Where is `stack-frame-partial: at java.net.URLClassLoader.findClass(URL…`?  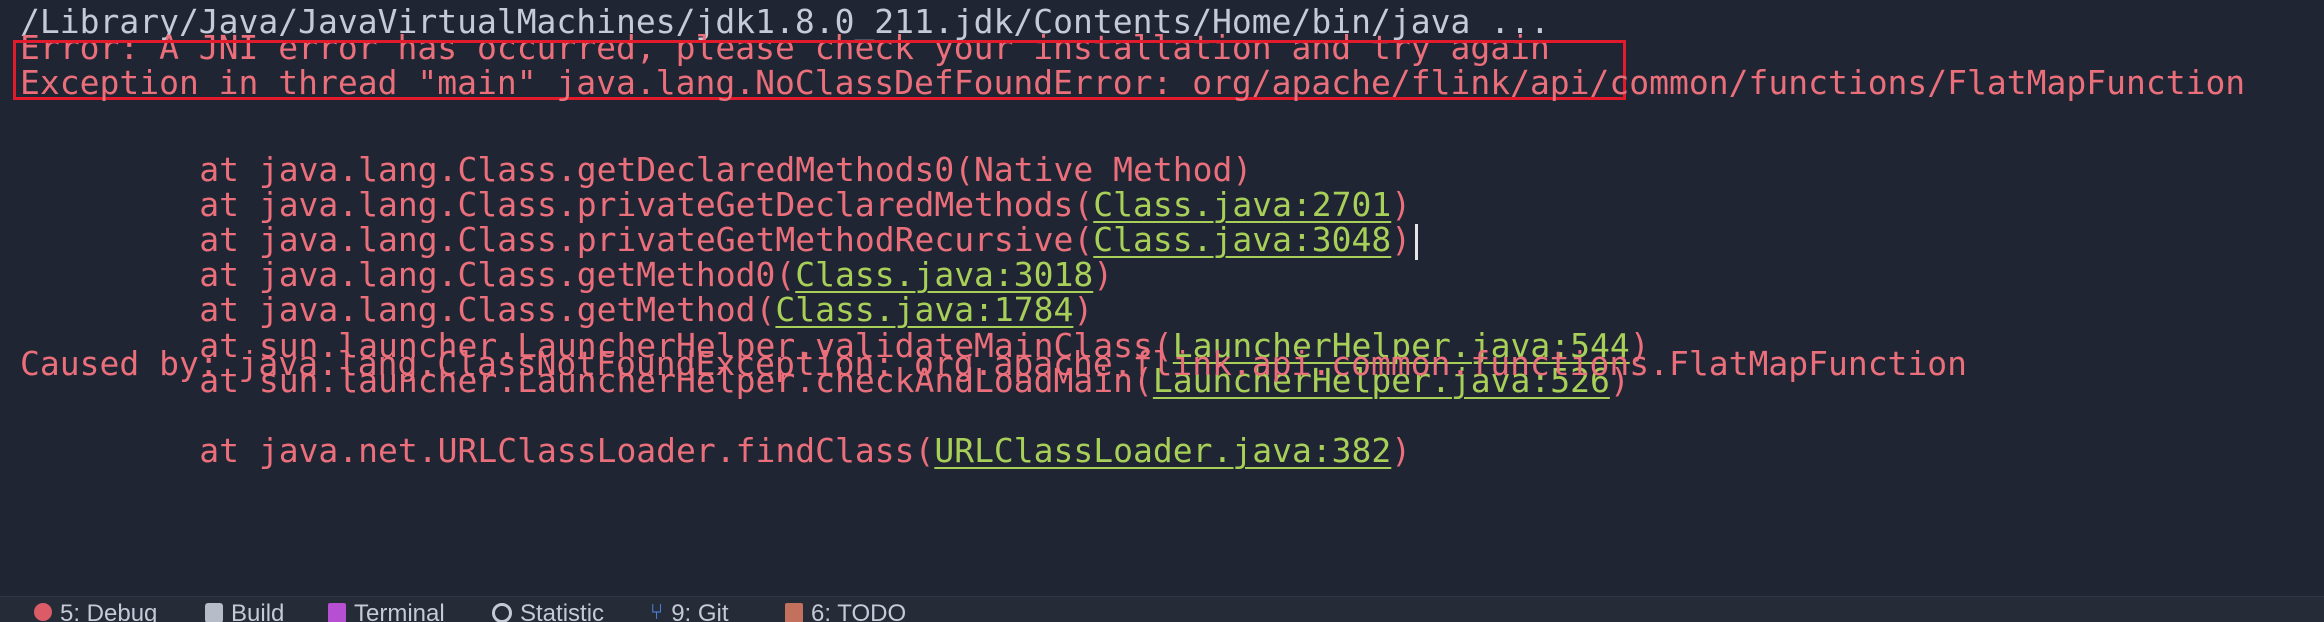
stack-frame-partial: at java.net.URLClassLoader.findClass(URL… is located at coordinates (705, 421).